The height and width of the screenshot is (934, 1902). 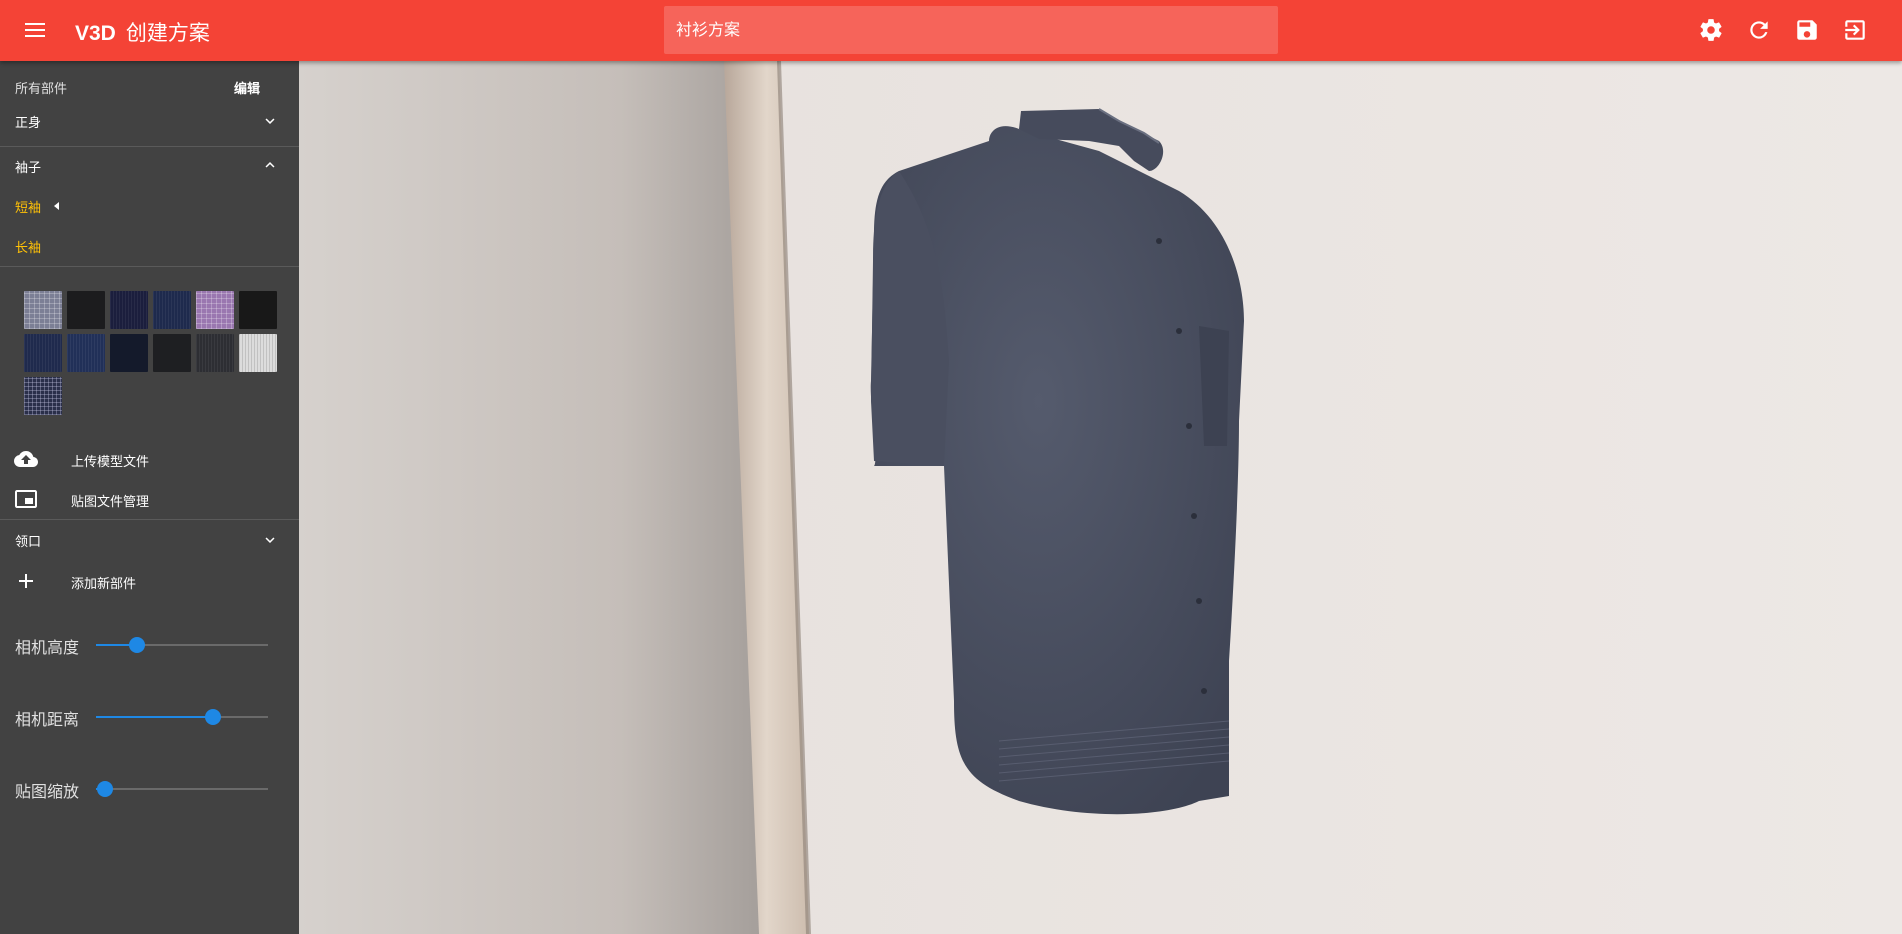 I want to click on all-parts-header: 所有部件 编辑, so click(x=149, y=81).